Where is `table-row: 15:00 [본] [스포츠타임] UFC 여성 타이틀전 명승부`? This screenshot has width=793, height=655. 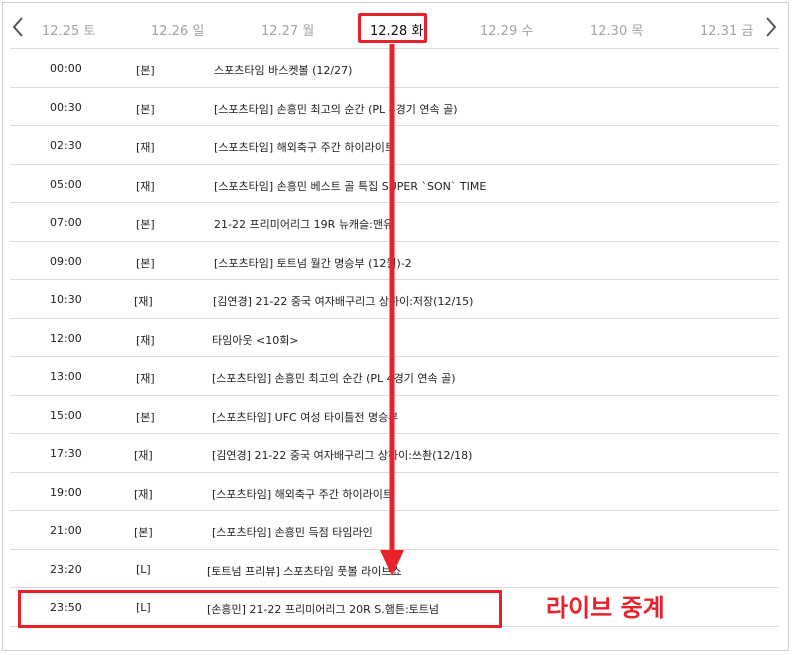
table-row: 15:00 [본] [스포츠타임] UFC 여성 타이틀전 명승부 is located at coordinates (394, 415).